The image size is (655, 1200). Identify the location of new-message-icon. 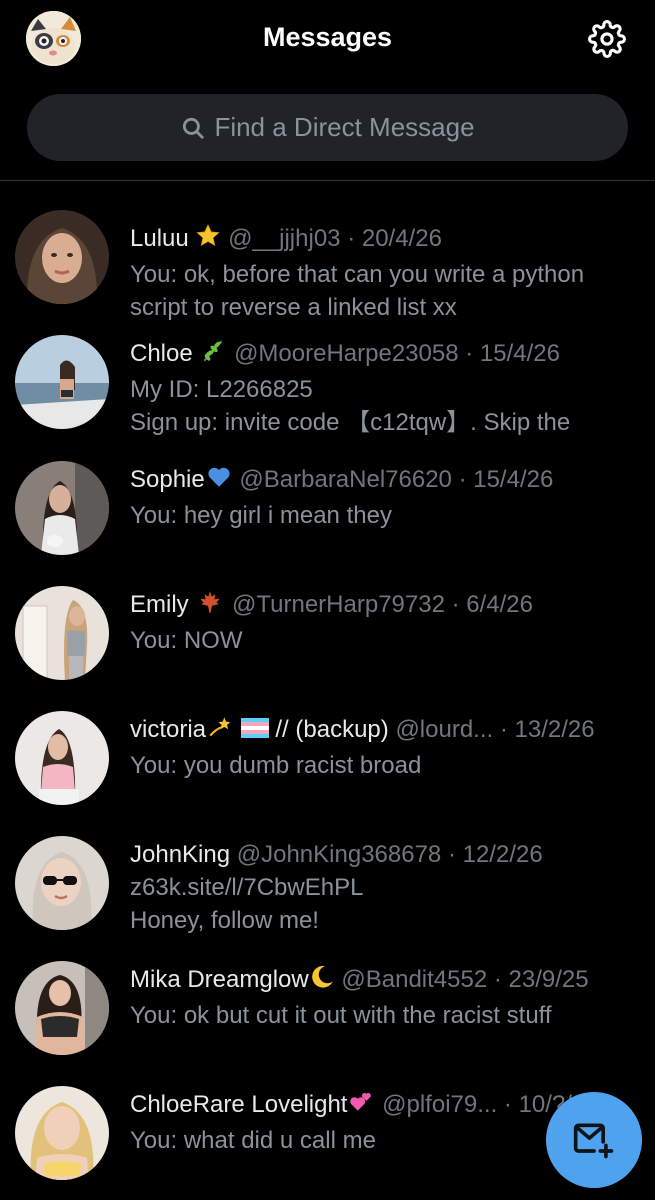
(593, 1141).